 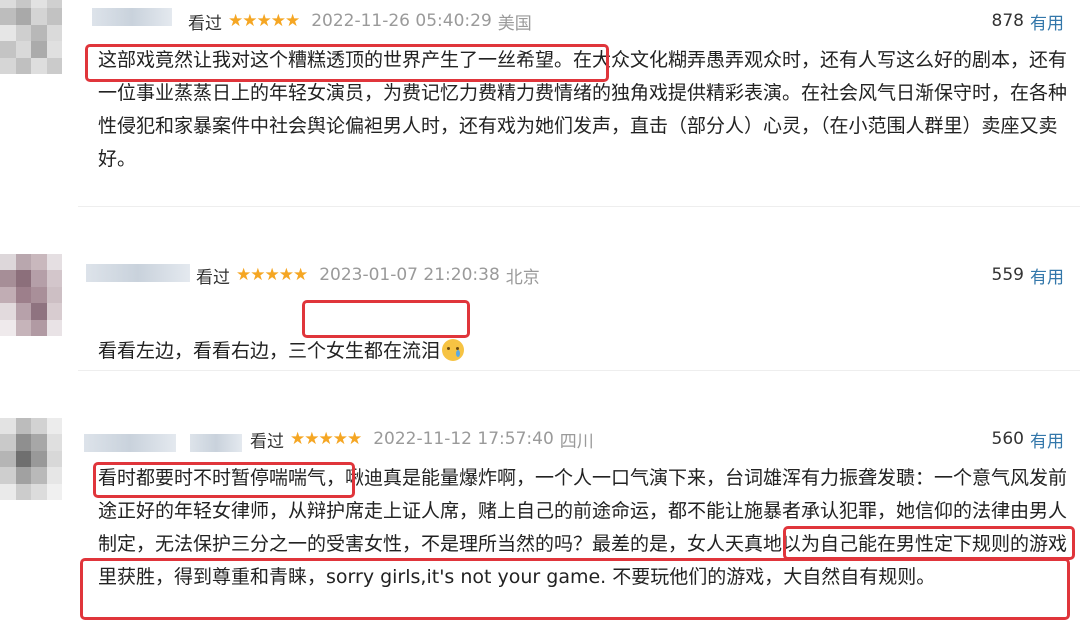 What do you see at coordinates (1007, 21) in the screenshot?
I see `vote-count: 878` at bounding box center [1007, 21].